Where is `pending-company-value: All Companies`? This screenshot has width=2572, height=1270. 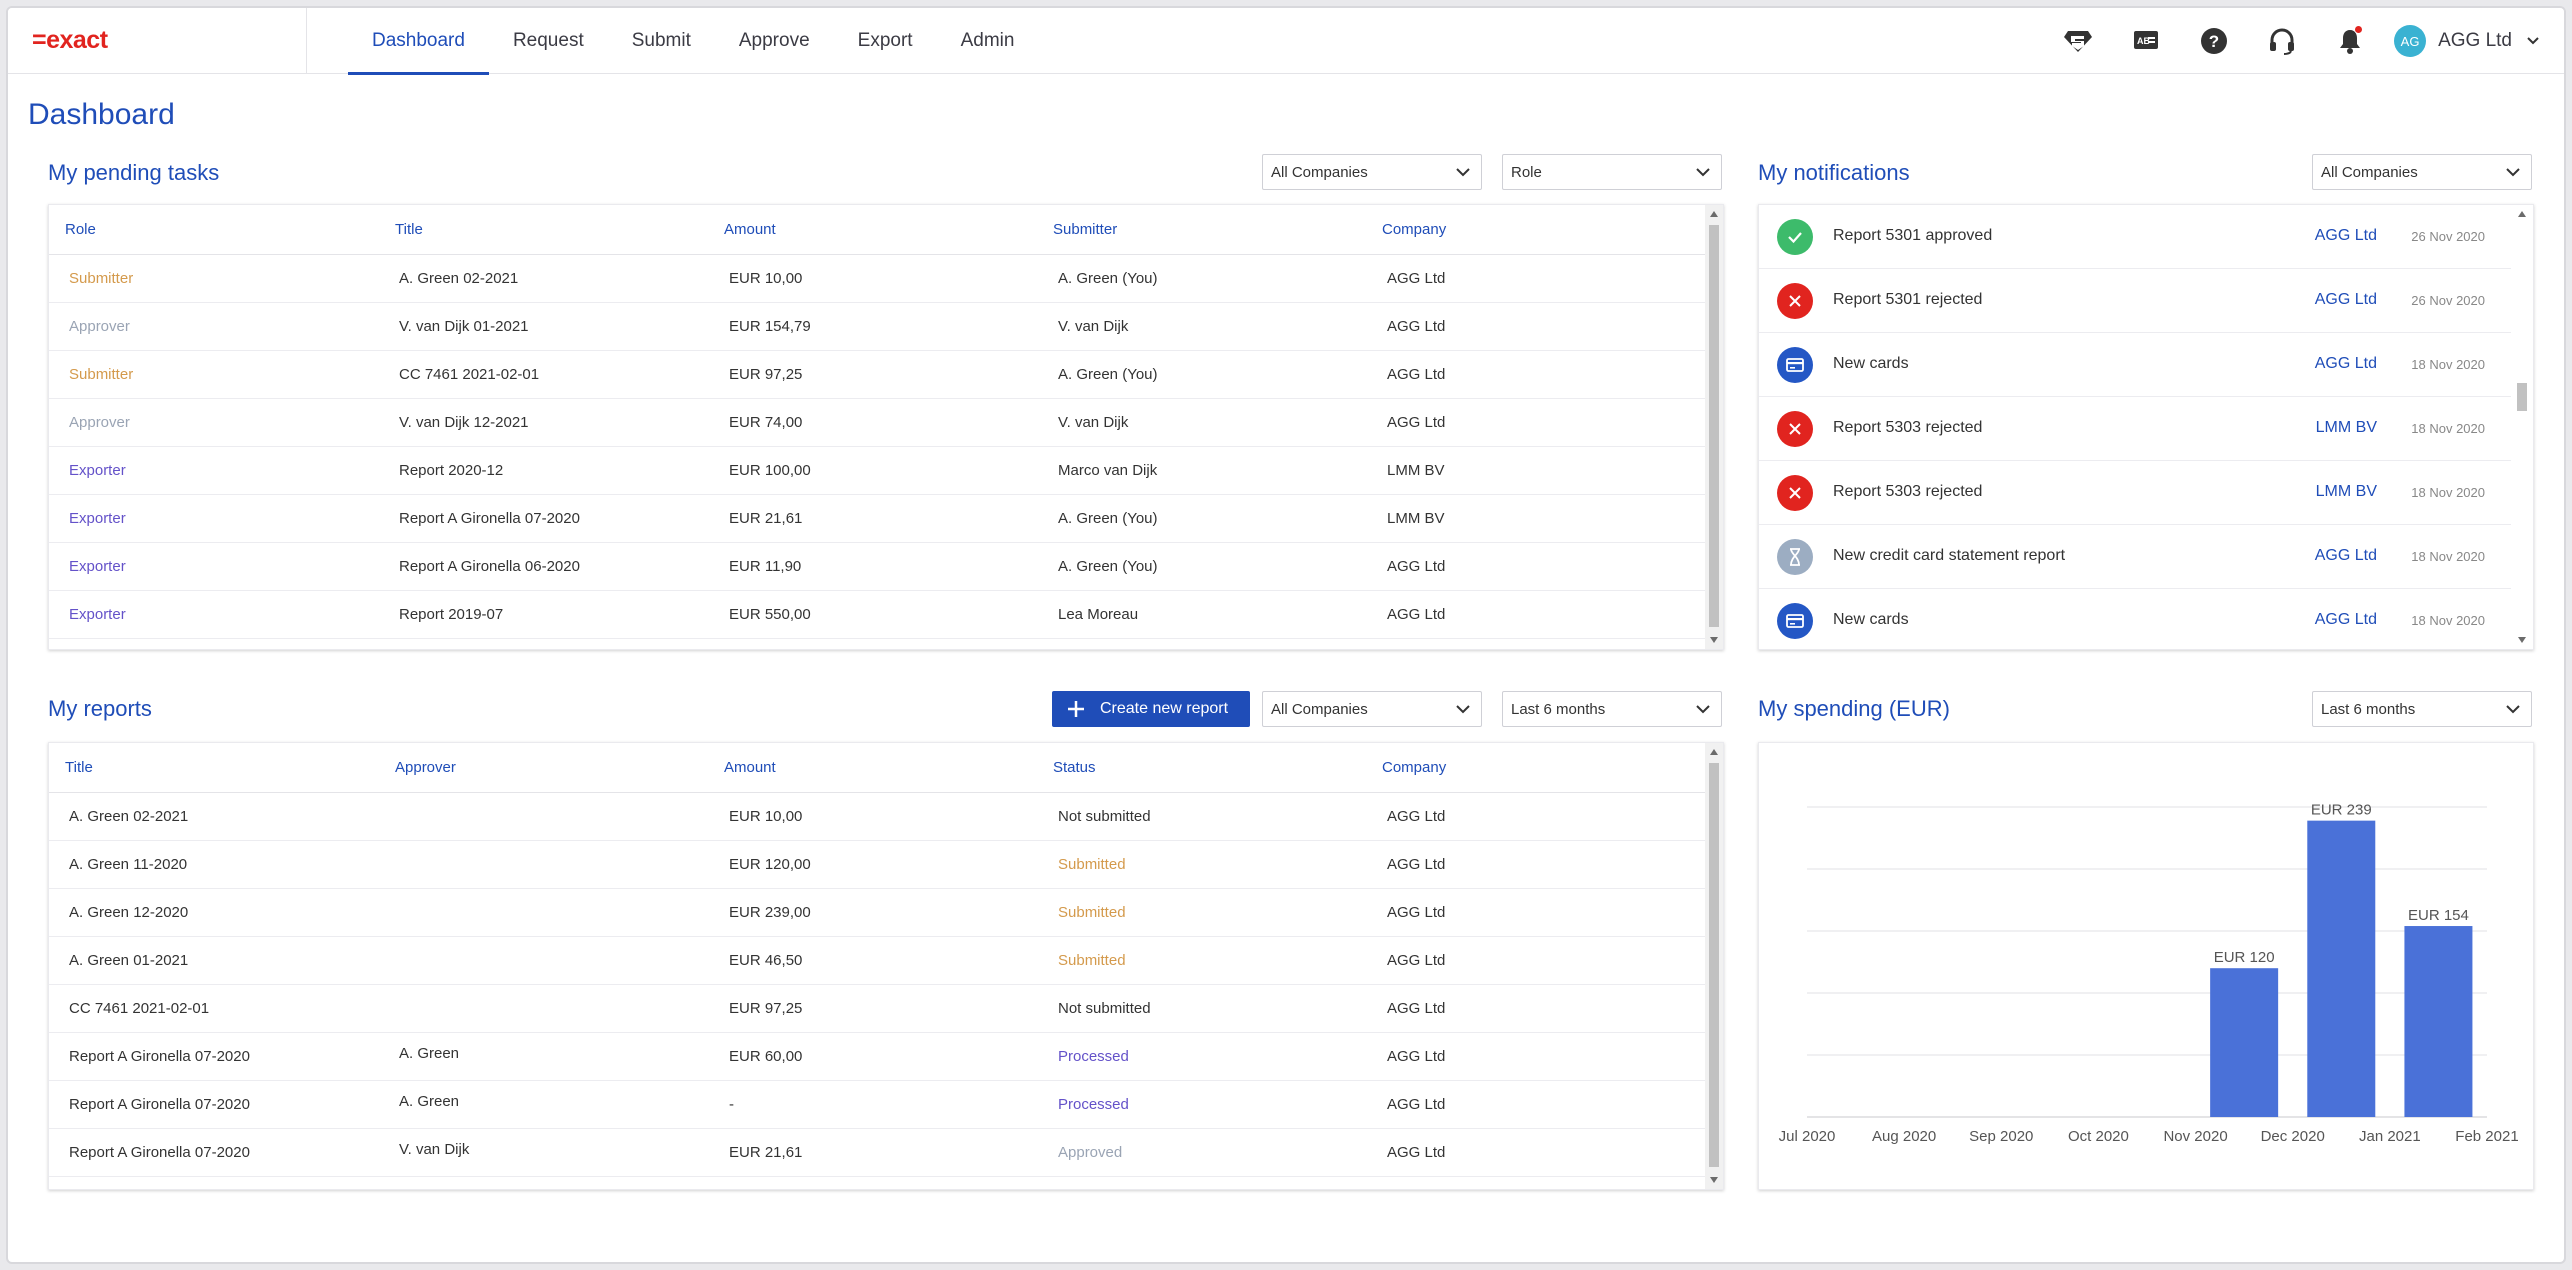 pending-company-value: All Companies is located at coordinates (1319, 172).